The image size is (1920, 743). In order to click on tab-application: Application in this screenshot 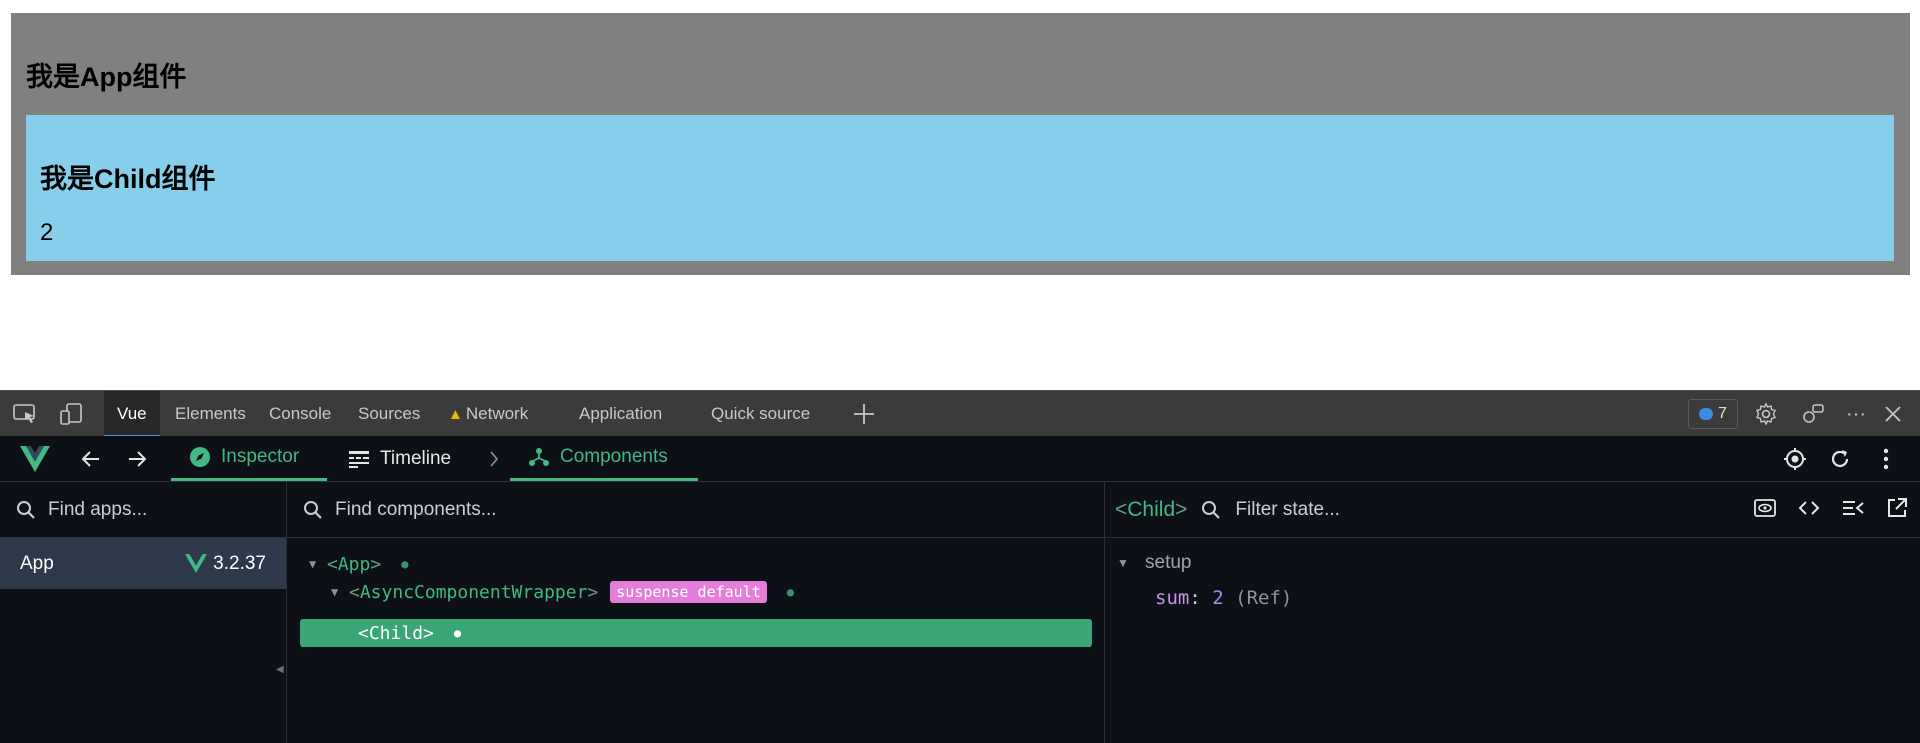, I will do `click(620, 414)`.